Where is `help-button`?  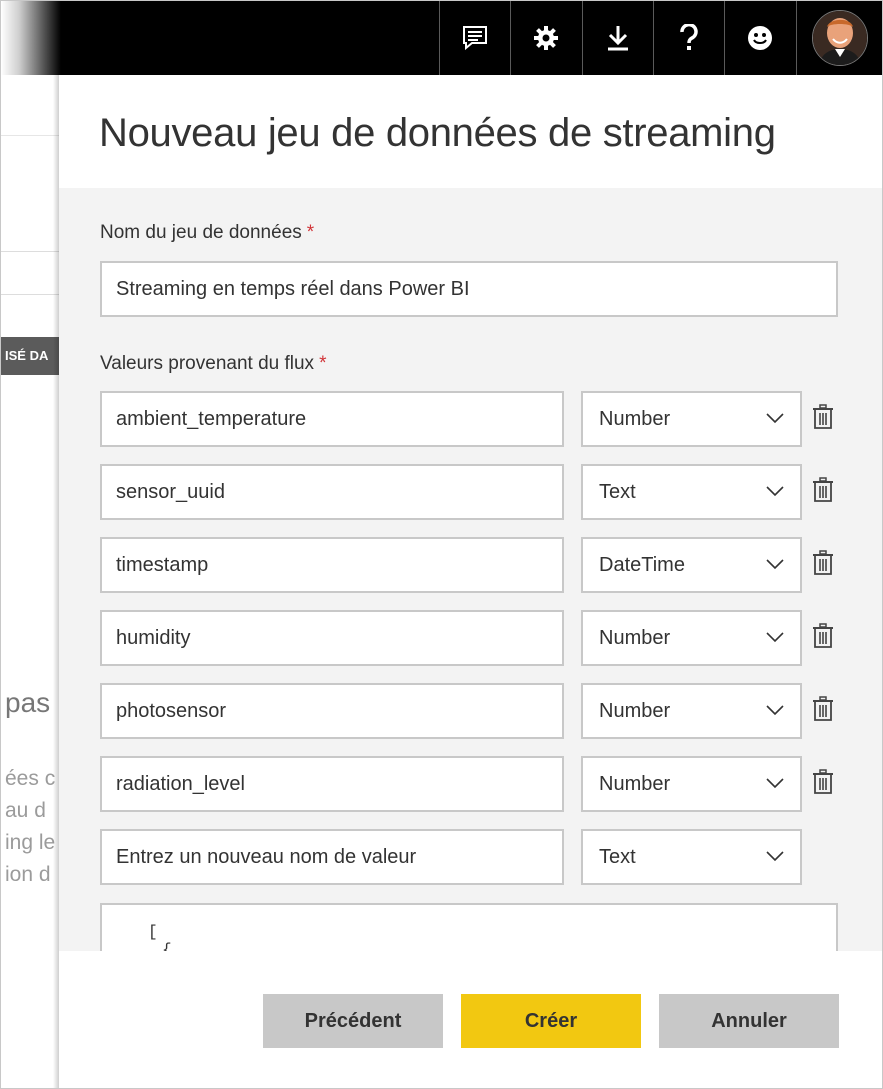 help-button is located at coordinates (688, 38).